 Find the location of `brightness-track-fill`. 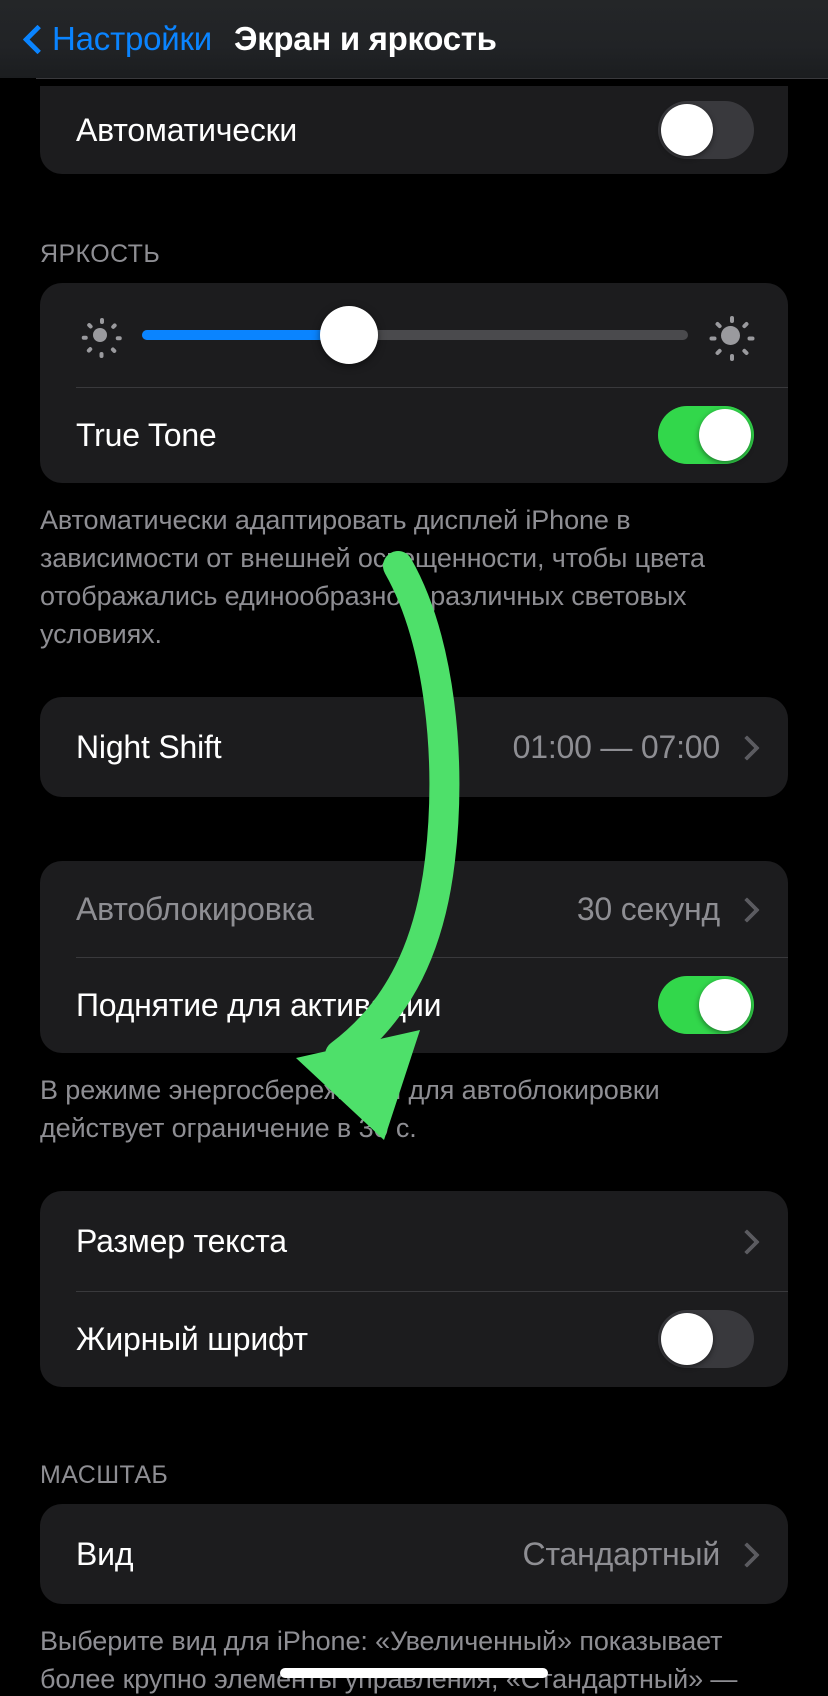

brightness-track-fill is located at coordinates (246, 335).